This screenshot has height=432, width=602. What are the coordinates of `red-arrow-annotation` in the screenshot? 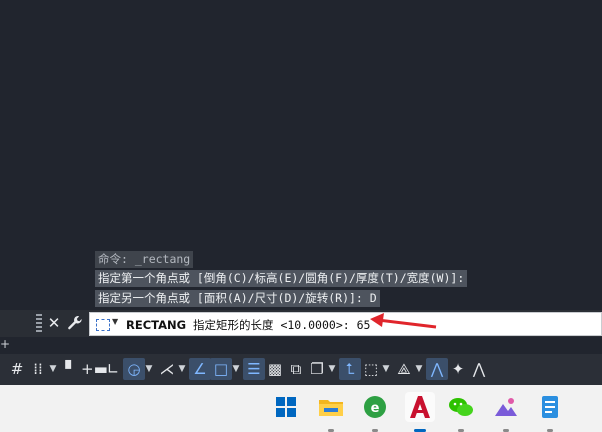 It's located at (403, 321).